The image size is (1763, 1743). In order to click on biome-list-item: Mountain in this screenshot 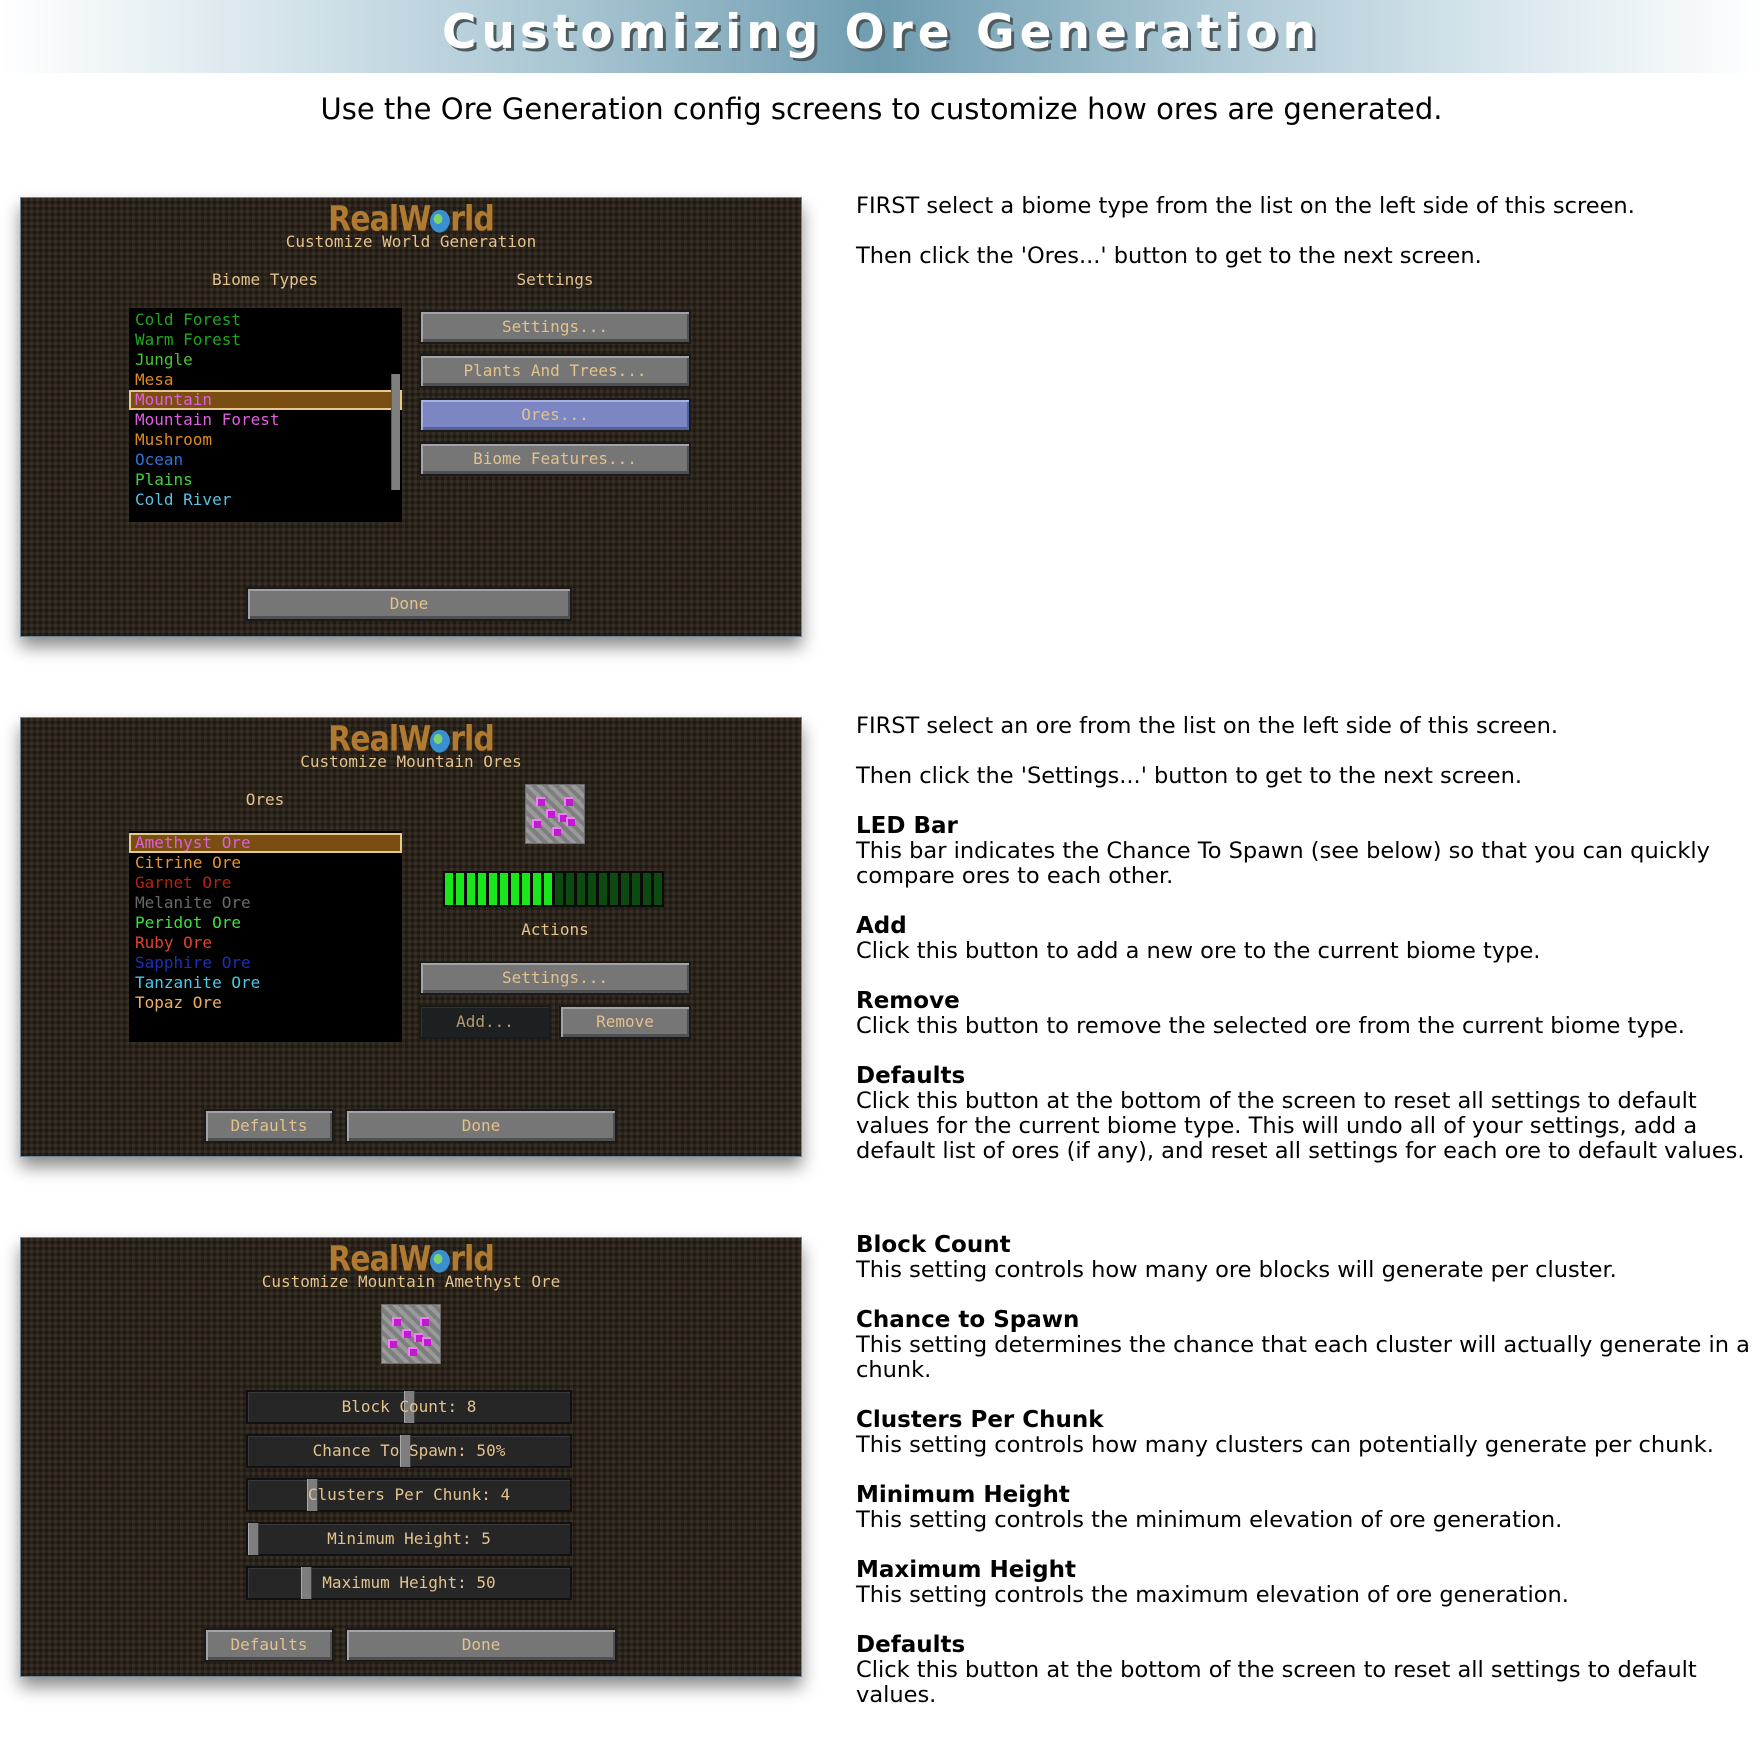, I will do `click(265, 400)`.